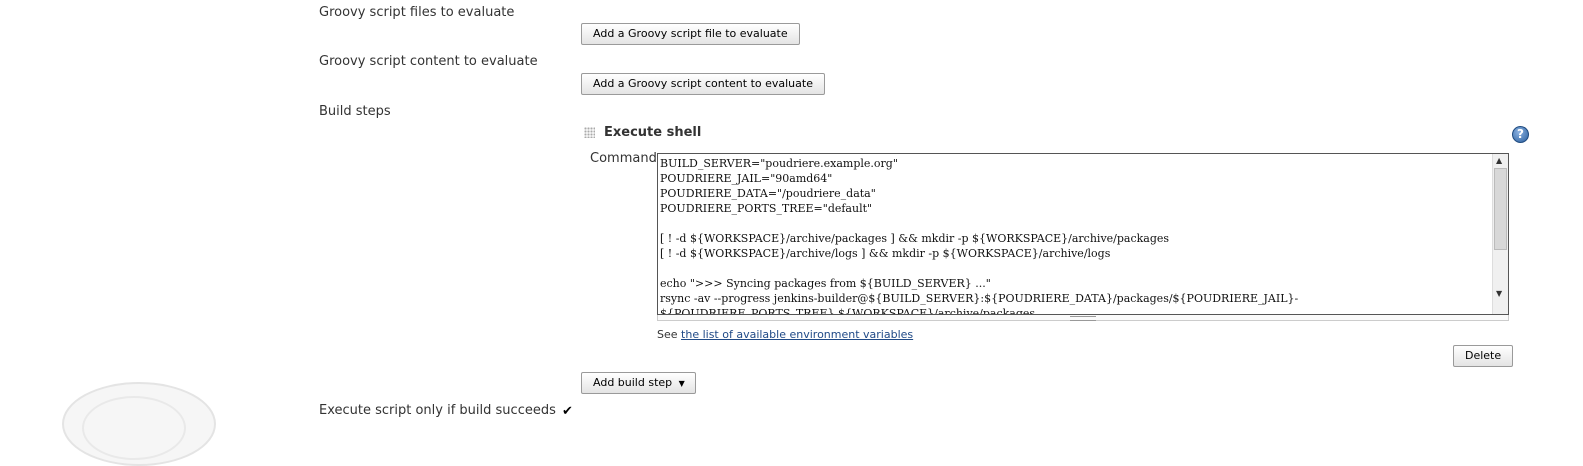 The image size is (1583, 466). What do you see at coordinates (653, 132) in the screenshot?
I see `execute-shell-title: Execute shell` at bounding box center [653, 132].